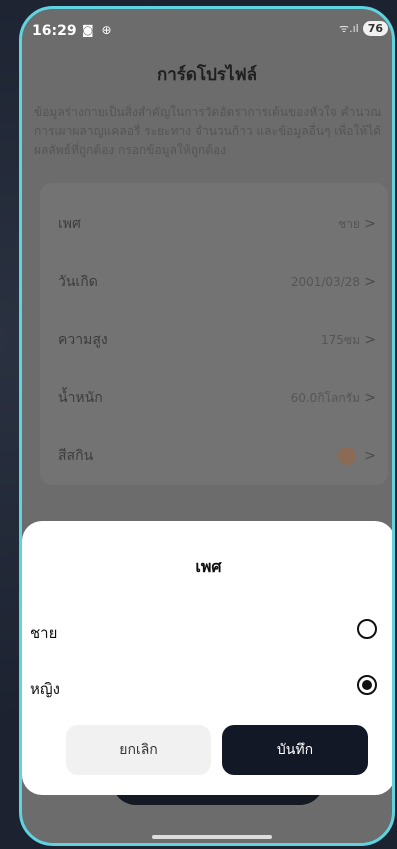 Image resolution: width=397 pixels, height=849 pixels. Describe the element at coordinates (69, 224) in the screenshot. I see `row-label: เพศ` at that location.